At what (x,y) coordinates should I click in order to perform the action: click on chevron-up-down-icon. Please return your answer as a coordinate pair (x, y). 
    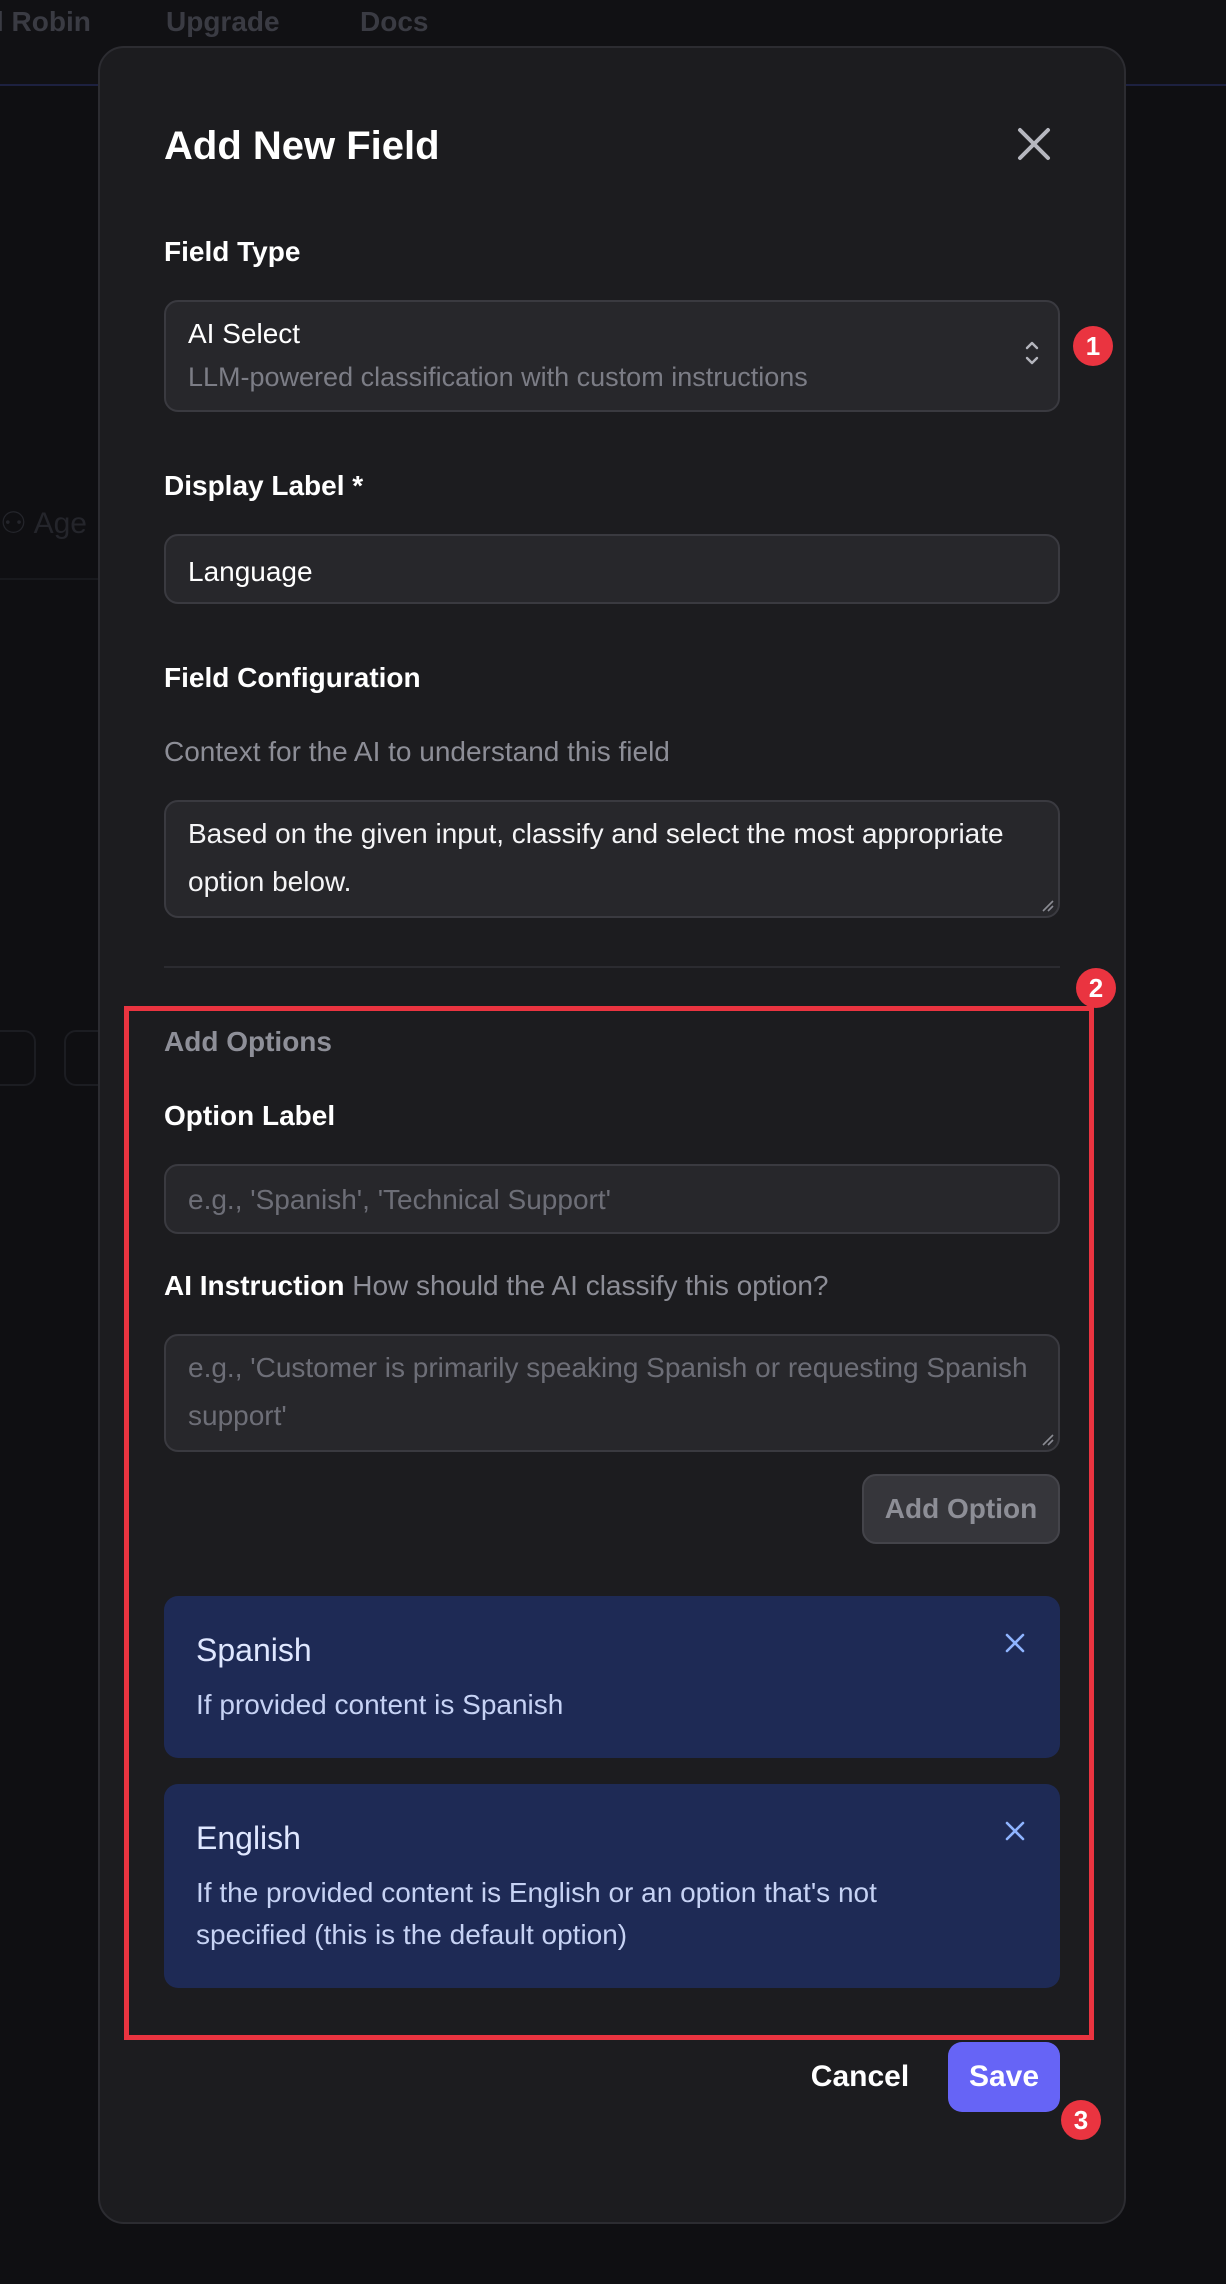
    Looking at the image, I should click on (1032, 353).